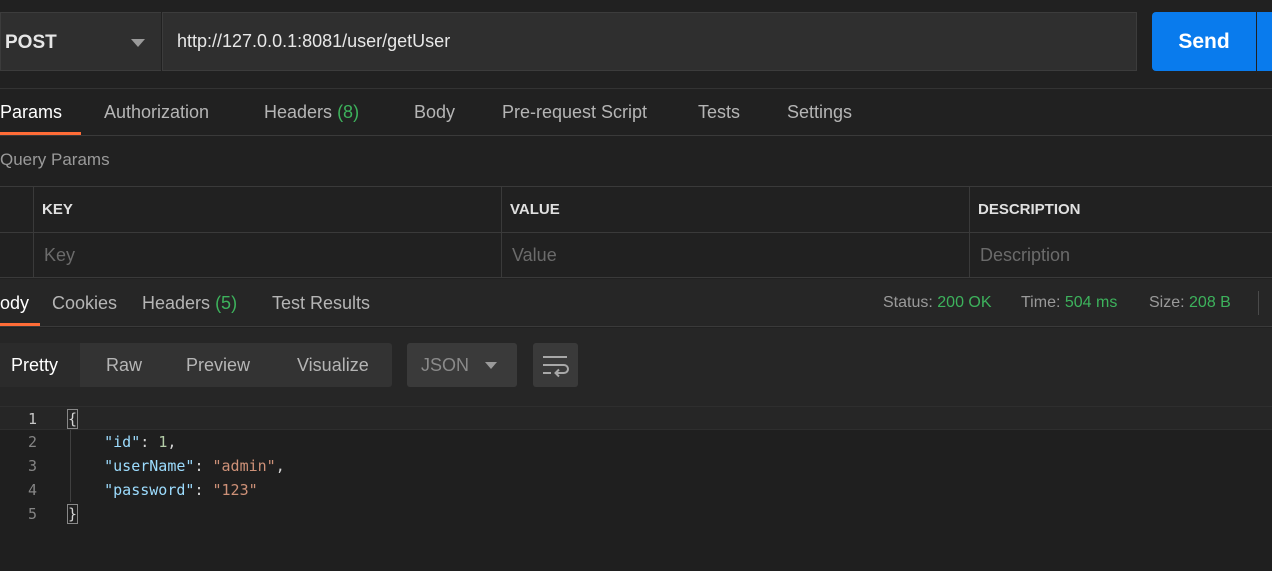  What do you see at coordinates (244, 466) in the screenshot?
I see `json-value: "admin"` at bounding box center [244, 466].